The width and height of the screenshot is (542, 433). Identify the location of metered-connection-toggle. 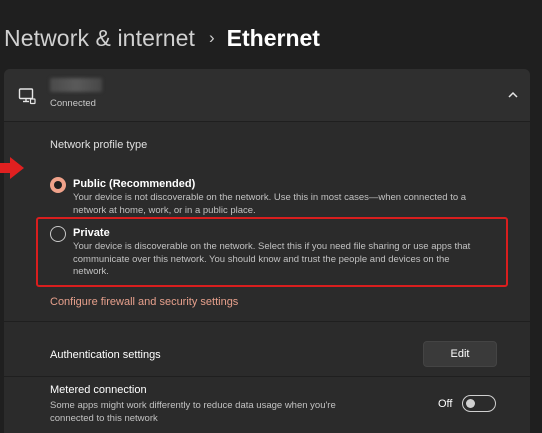
(479, 403).